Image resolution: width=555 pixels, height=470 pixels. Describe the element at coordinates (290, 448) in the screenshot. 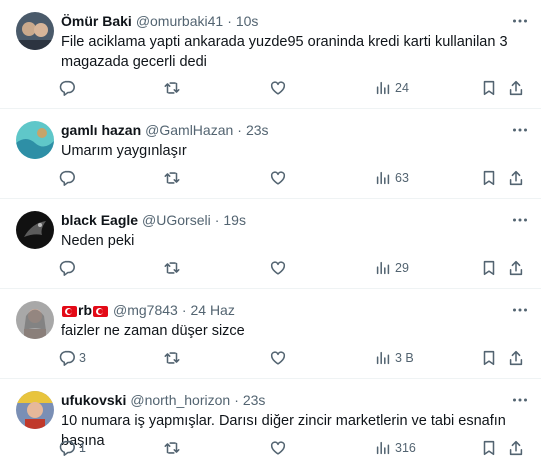

I see `tweet-actions: 1 316` at that location.